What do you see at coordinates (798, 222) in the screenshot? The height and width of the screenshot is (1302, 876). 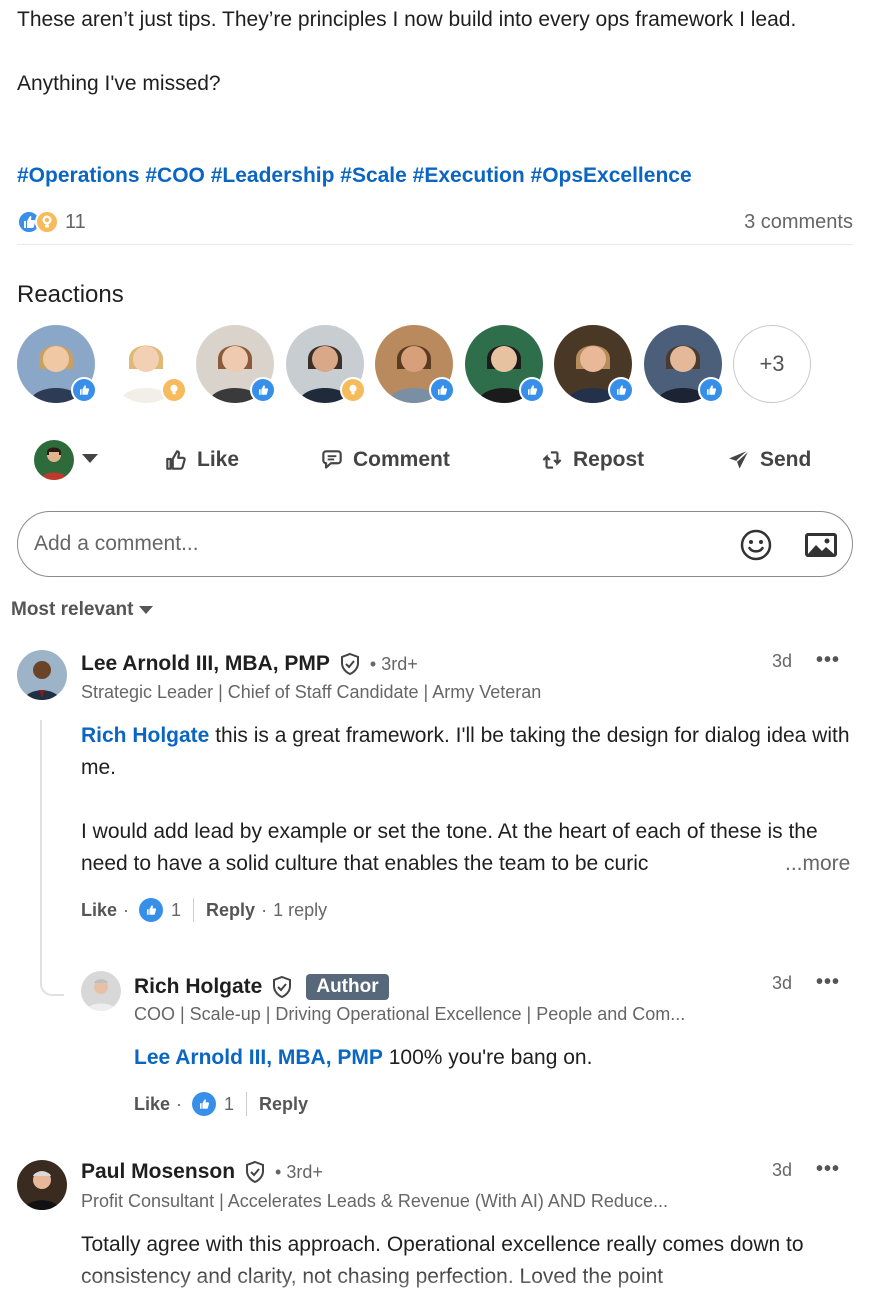 I see `comments-count: 3 comments` at bounding box center [798, 222].